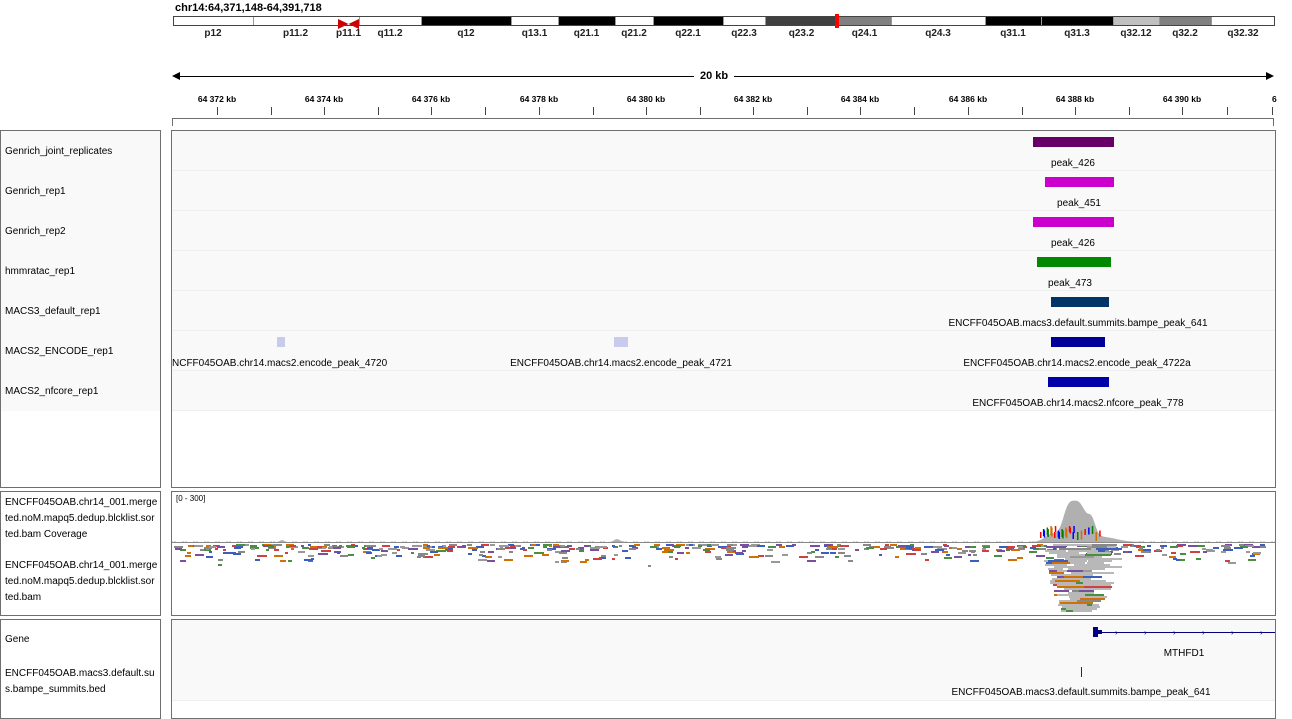 This screenshot has width=1292, height=719. What do you see at coordinates (80, 391) in the screenshot?
I see `track-name-row: MACS2_nfcore_rep1` at bounding box center [80, 391].